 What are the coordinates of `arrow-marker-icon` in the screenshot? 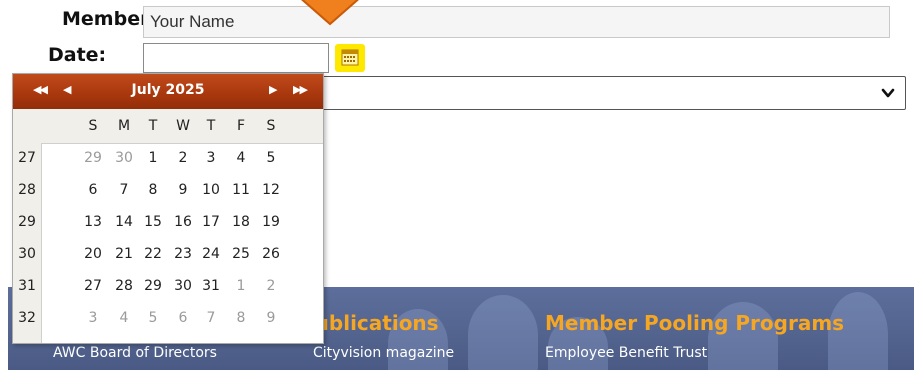 It's located at (330, 13).